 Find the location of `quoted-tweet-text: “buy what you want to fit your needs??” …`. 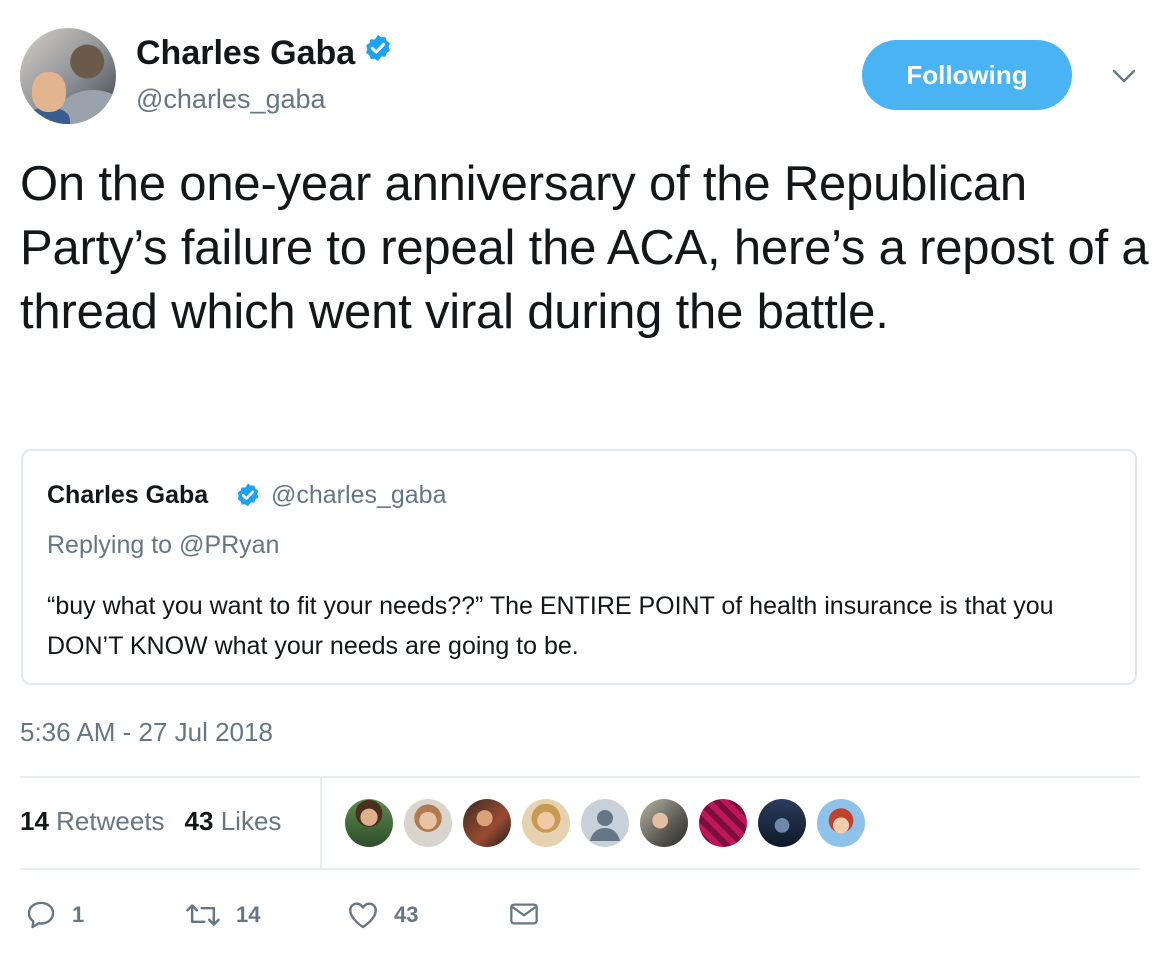

quoted-tweet-text: “buy what you want to fit your needs??” … is located at coordinates (550, 626).